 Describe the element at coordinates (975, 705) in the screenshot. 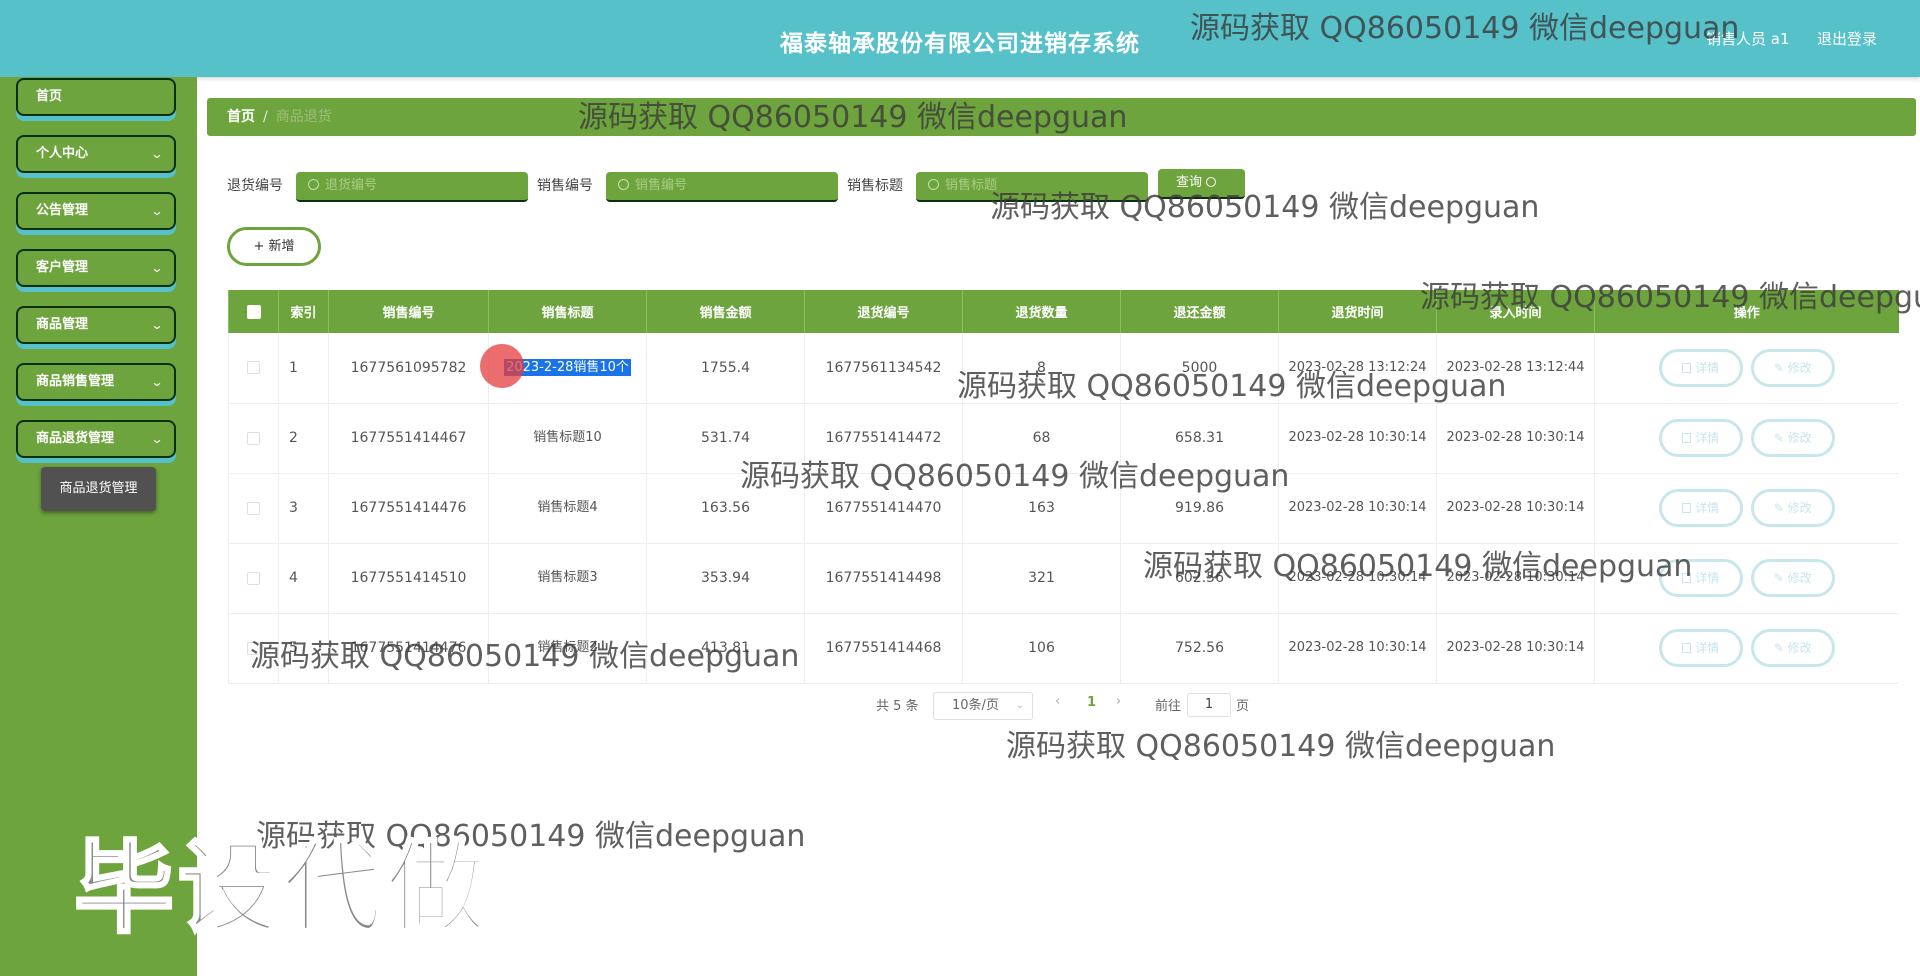

I see `page-size-value: 10条/页` at that location.